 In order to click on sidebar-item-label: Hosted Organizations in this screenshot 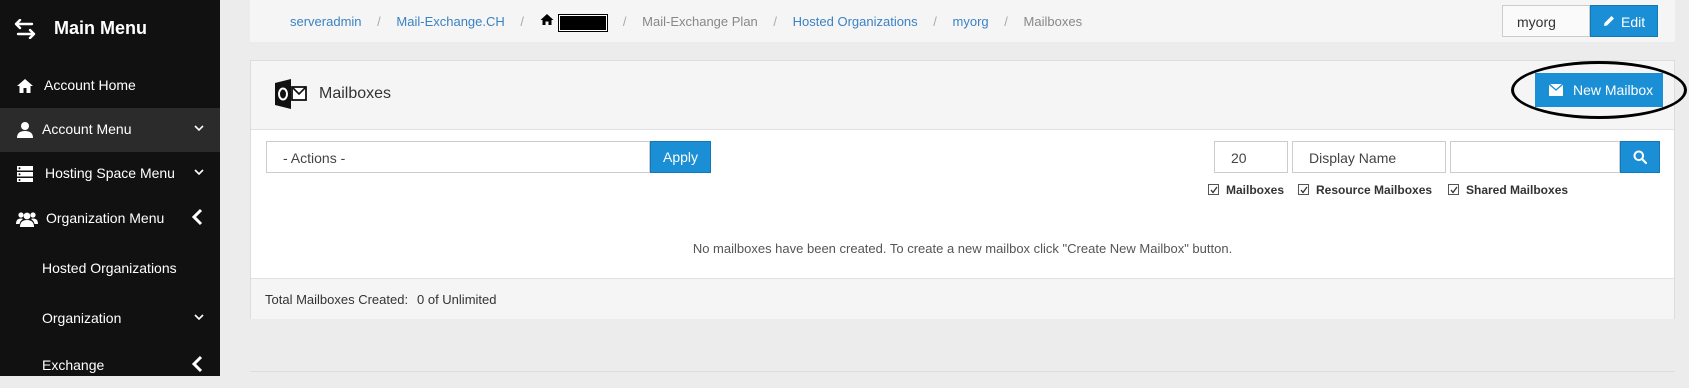, I will do `click(109, 268)`.